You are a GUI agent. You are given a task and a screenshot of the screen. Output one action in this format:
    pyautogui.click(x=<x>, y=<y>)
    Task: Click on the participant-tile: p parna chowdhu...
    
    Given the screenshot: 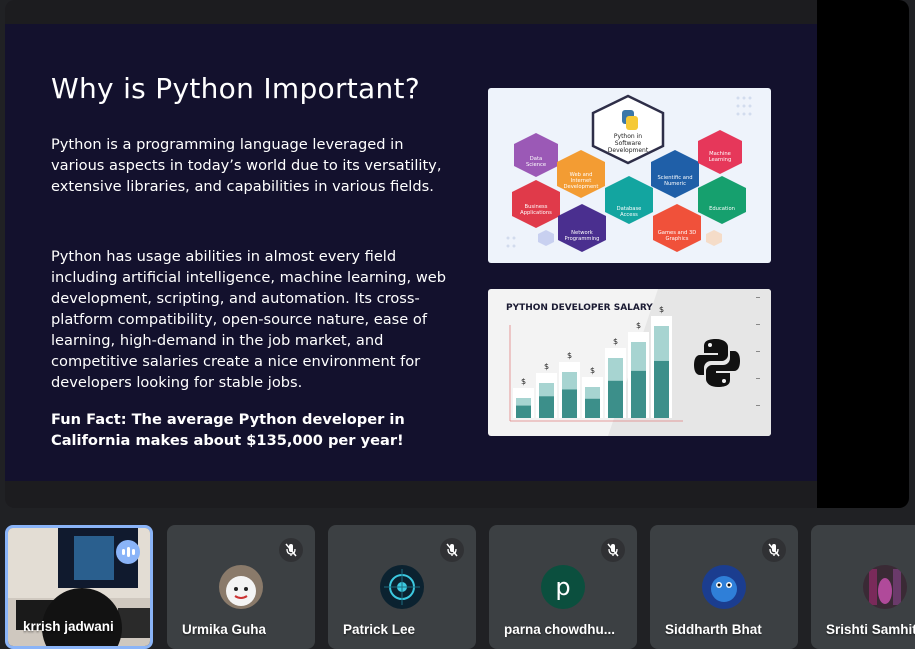 What is the action you would take?
    pyautogui.click(x=563, y=587)
    